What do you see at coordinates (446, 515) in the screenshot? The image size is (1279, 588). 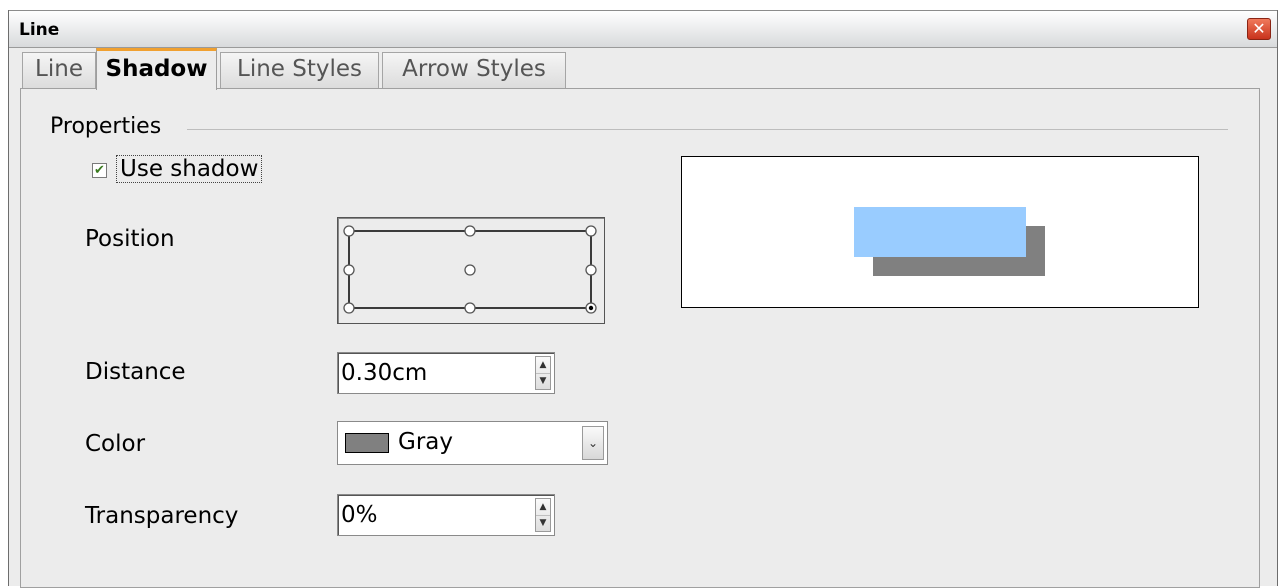 I see `transparency-spinbox: 0% ▲ ▼` at bounding box center [446, 515].